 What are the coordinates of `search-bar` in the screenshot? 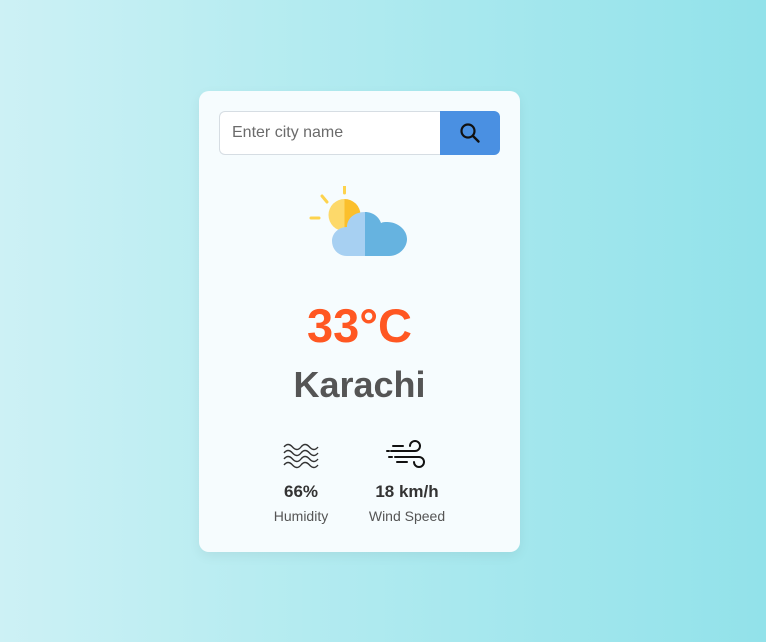 It's located at (359, 133).